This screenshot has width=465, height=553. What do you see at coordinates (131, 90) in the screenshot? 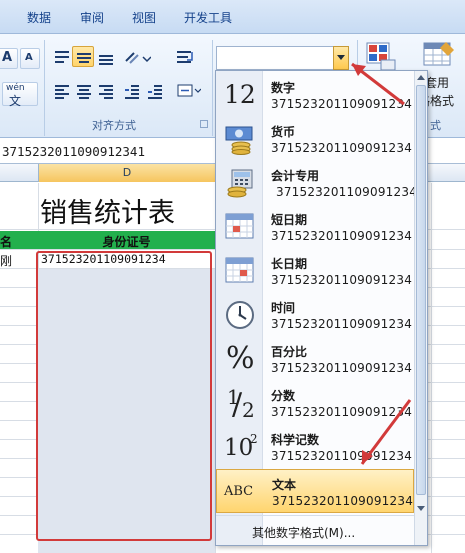
I see `decrease-indent-button` at bounding box center [131, 90].